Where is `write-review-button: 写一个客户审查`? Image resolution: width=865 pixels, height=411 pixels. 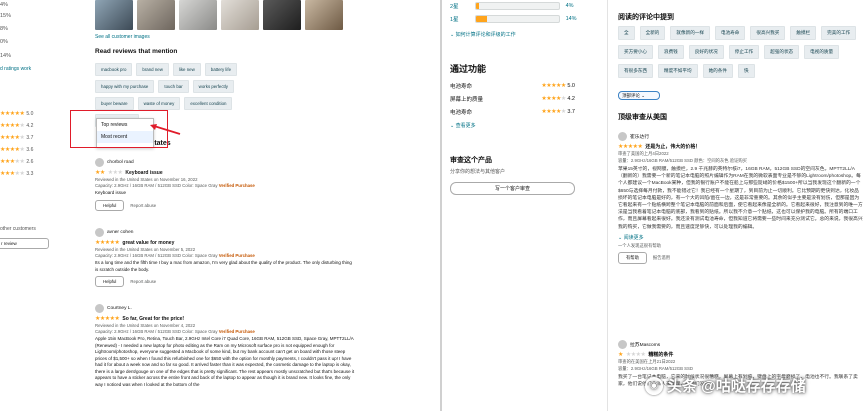 write-review-button: 写一个客户审查 is located at coordinates (512, 188).